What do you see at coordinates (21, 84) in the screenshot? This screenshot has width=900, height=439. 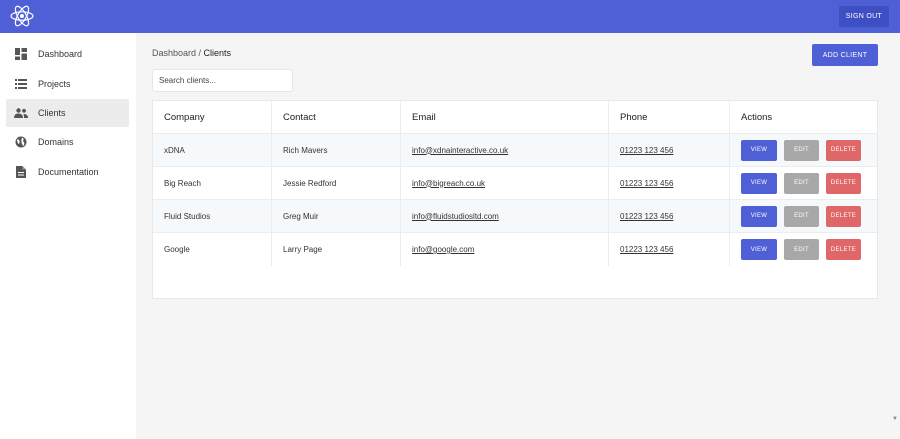 I see `list-icon` at bounding box center [21, 84].